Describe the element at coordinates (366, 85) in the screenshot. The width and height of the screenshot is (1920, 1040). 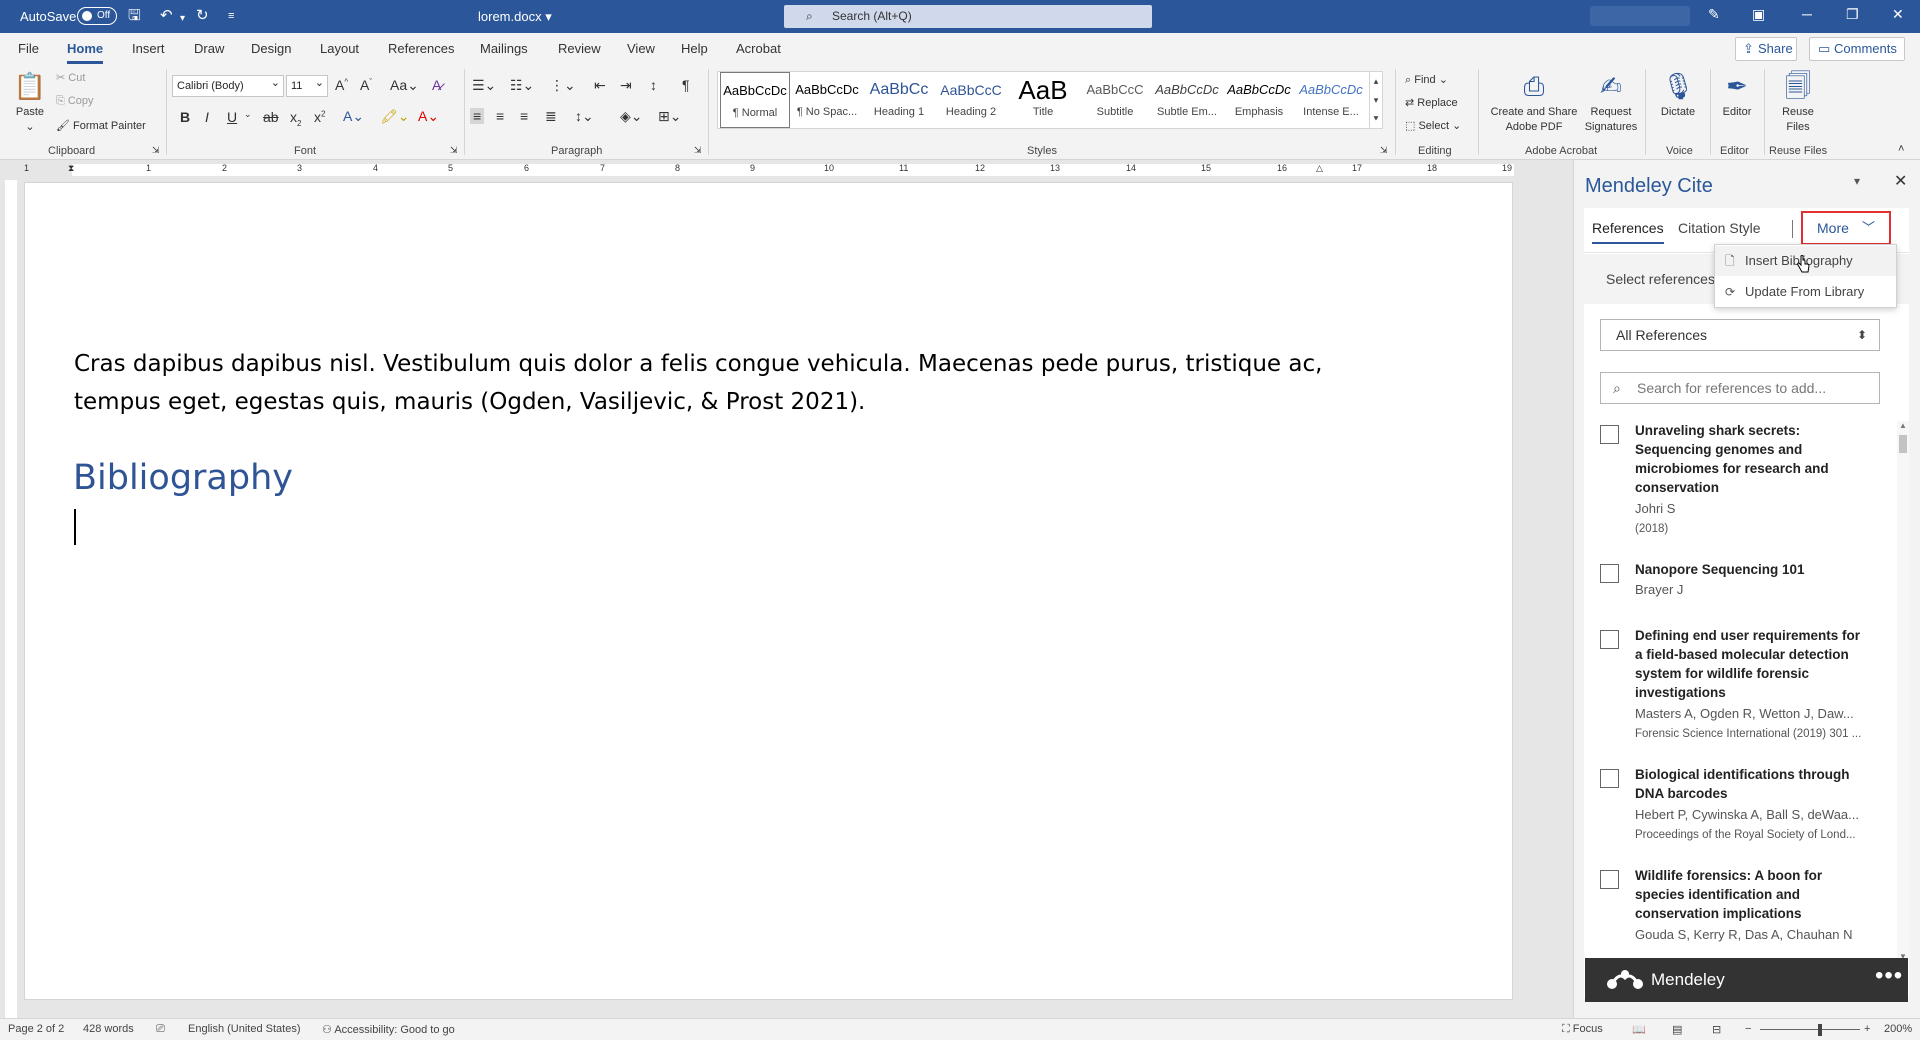
I see `shrink-font-icon: Aˇ` at that location.